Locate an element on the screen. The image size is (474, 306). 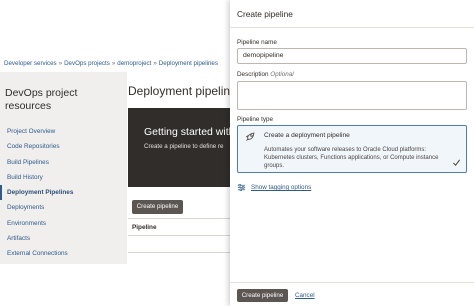
sidebar-item-build-pipelines: Build Pipelines is located at coordinates (63, 162).